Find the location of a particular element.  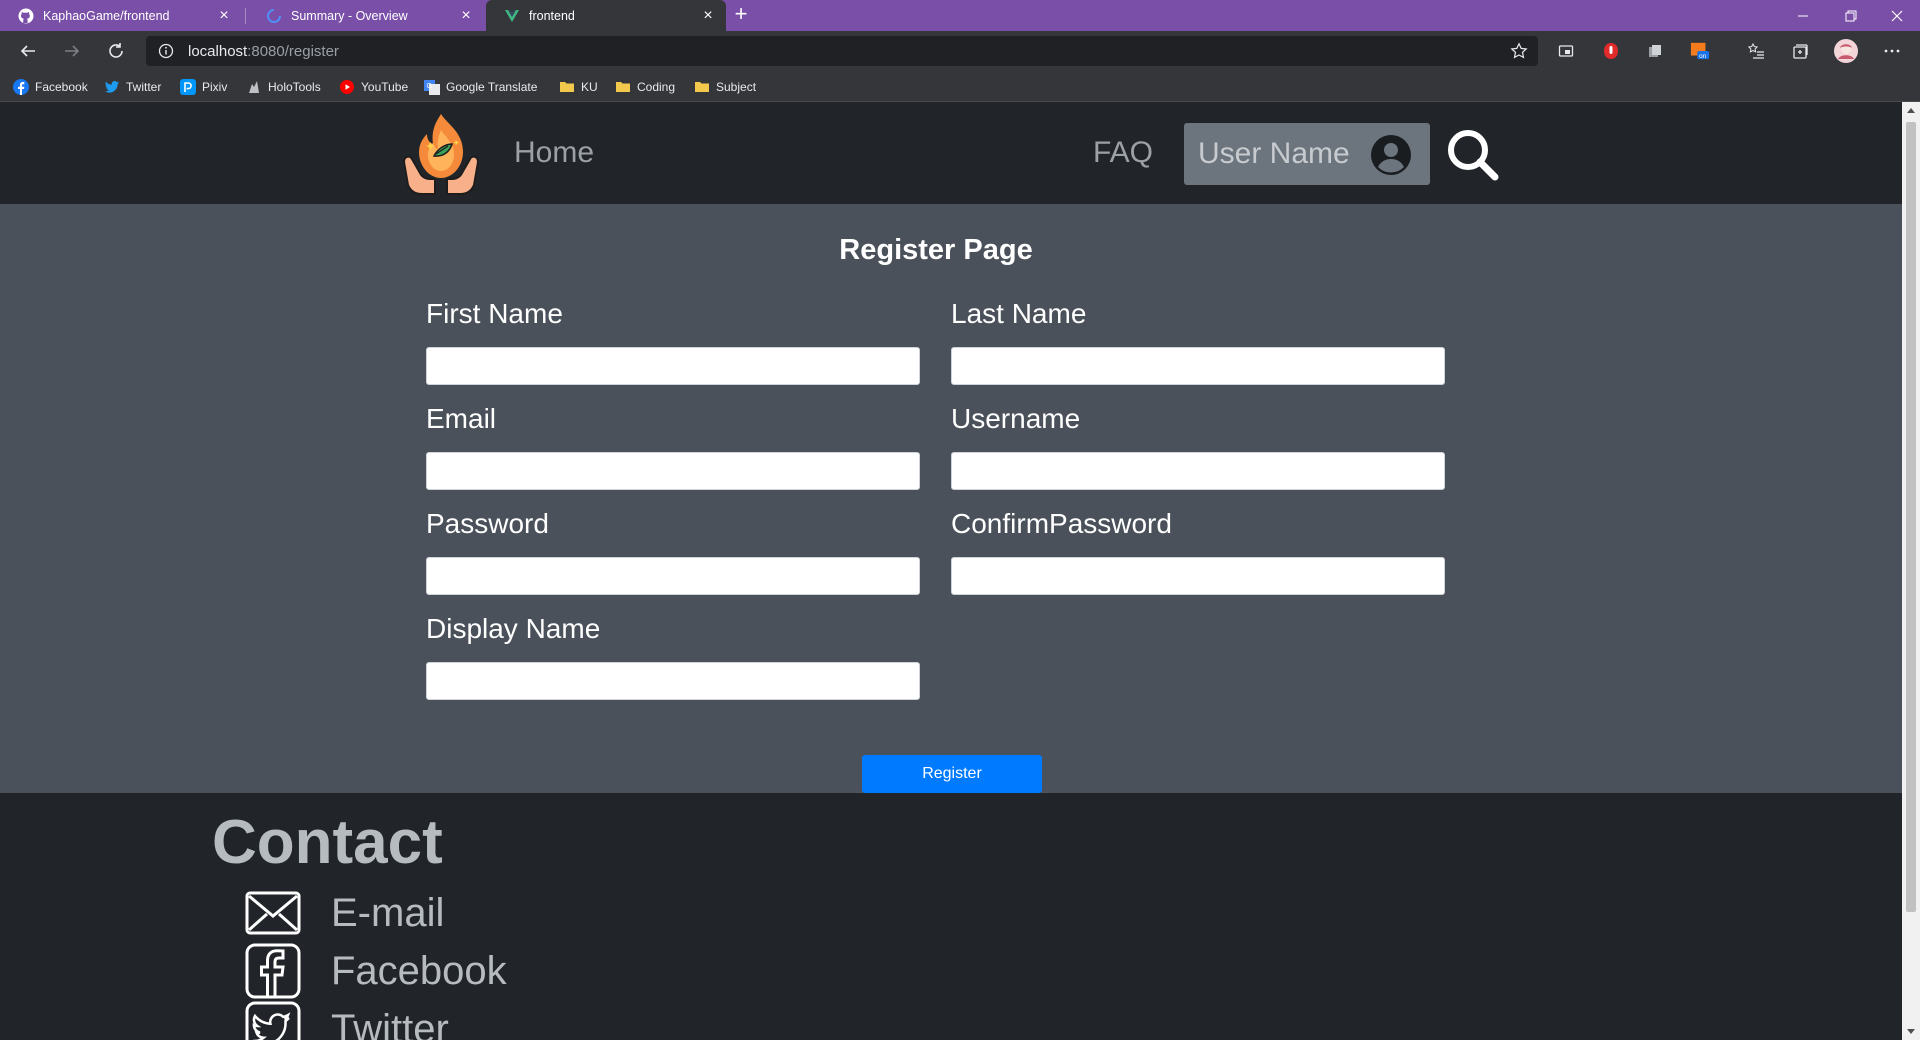

bookmark-label: Google Translate is located at coordinates (492, 87).